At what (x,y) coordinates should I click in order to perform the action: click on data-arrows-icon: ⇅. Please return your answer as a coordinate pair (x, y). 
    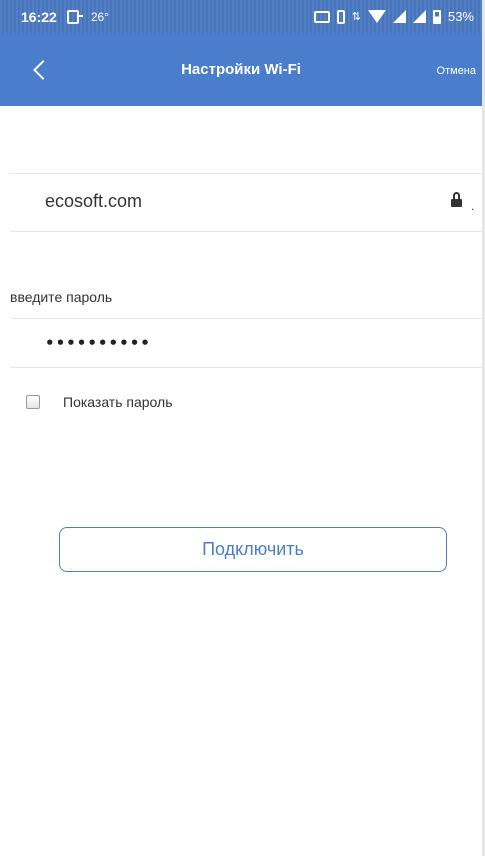
    Looking at the image, I should click on (356, 17).